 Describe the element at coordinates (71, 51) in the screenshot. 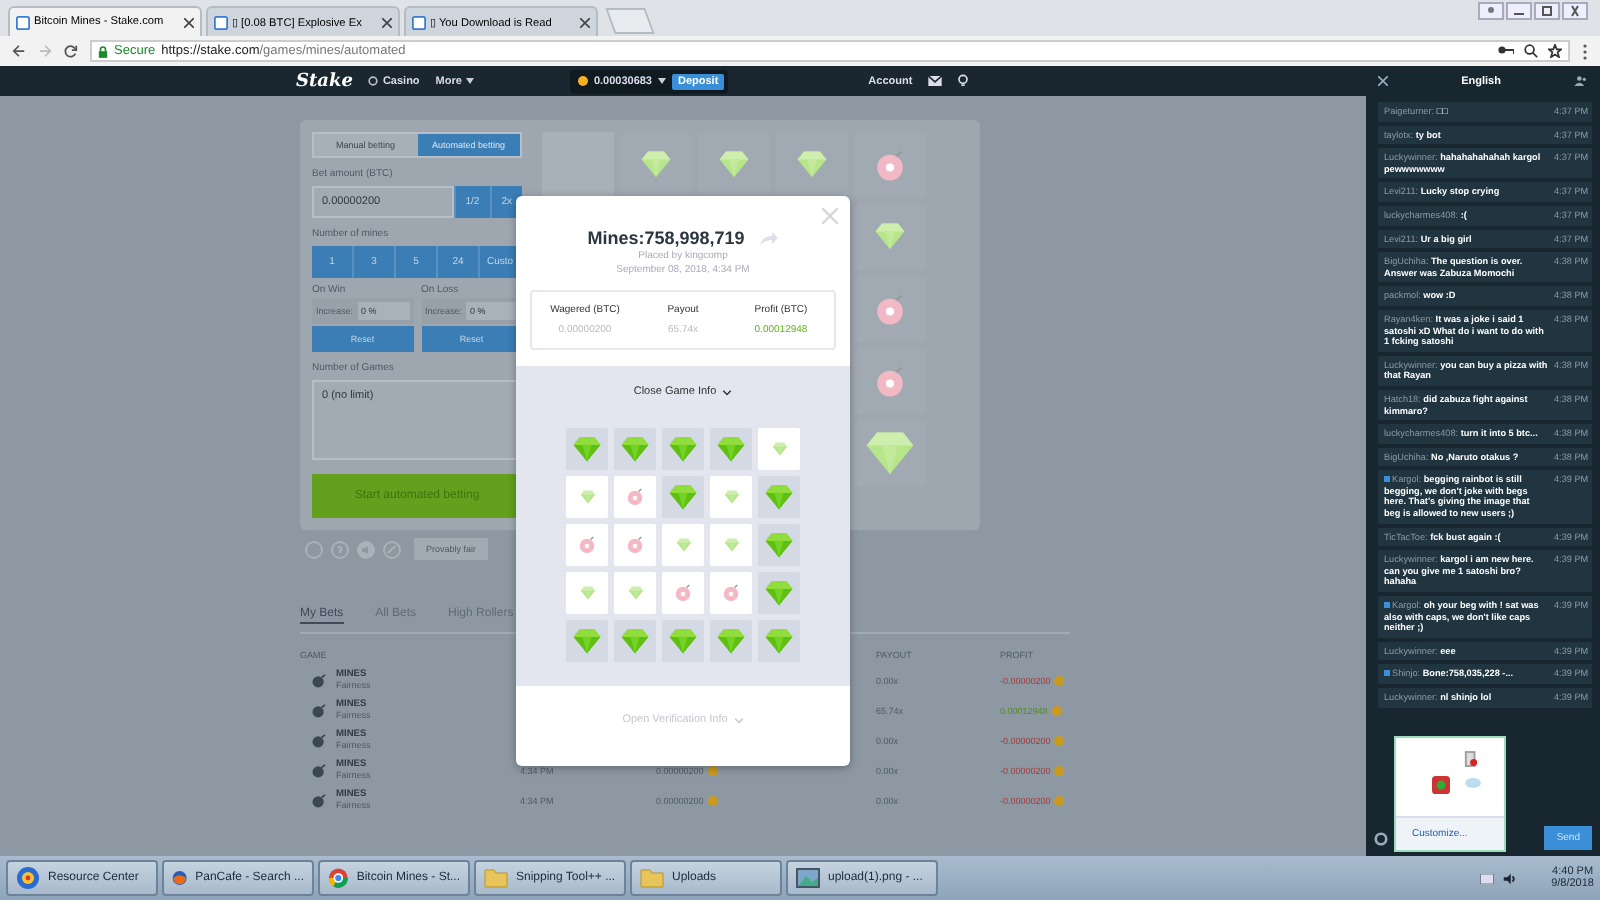

I see `reload-icon` at that location.